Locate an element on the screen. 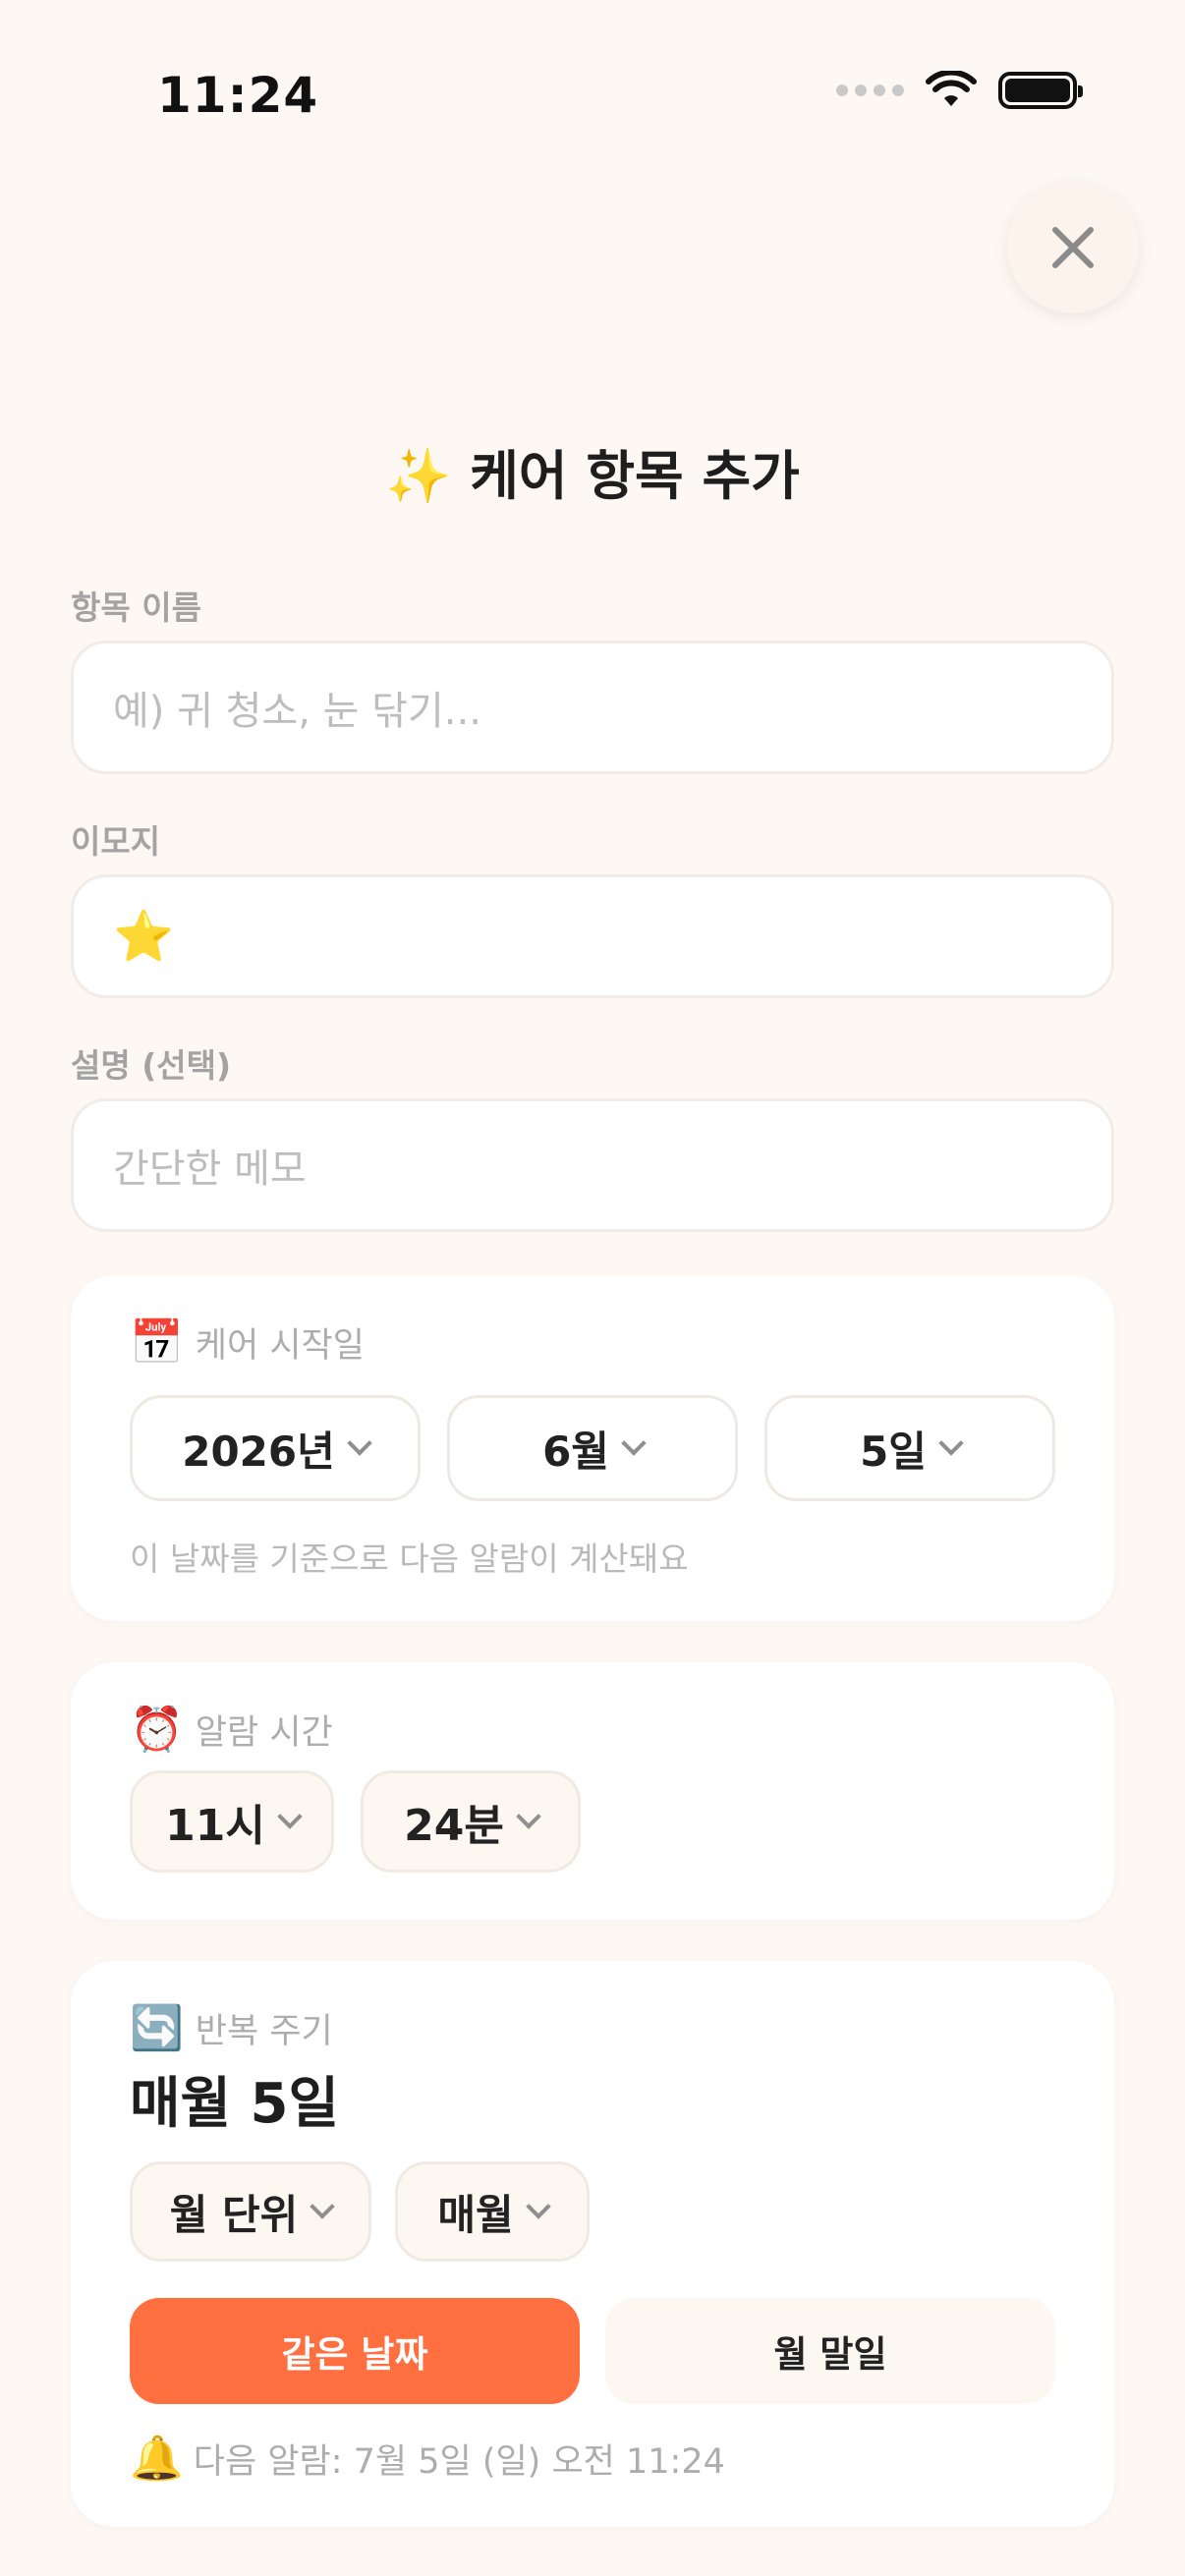  status-time: 11:24 is located at coordinates (238, 95).